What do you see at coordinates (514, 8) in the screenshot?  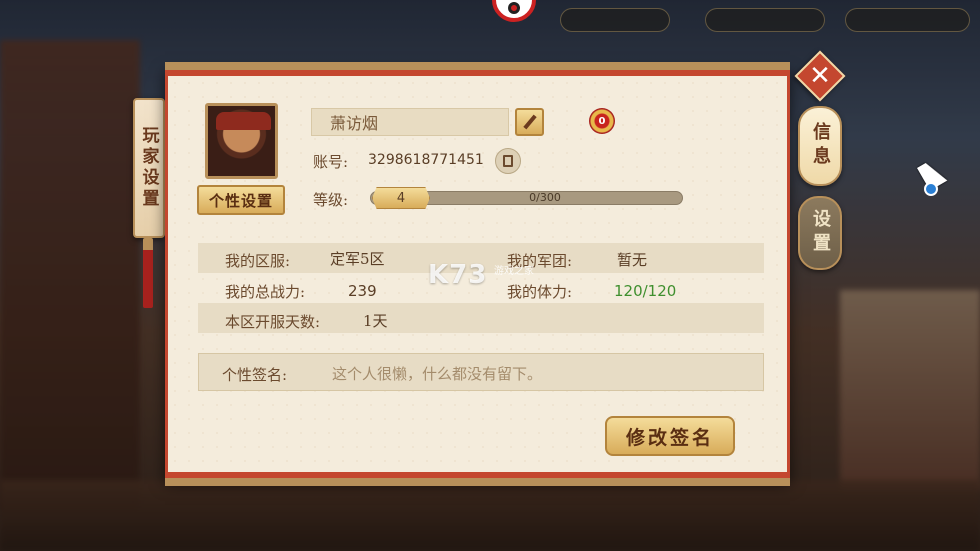 I see `eye-icon` at bounding box center [514, 8].